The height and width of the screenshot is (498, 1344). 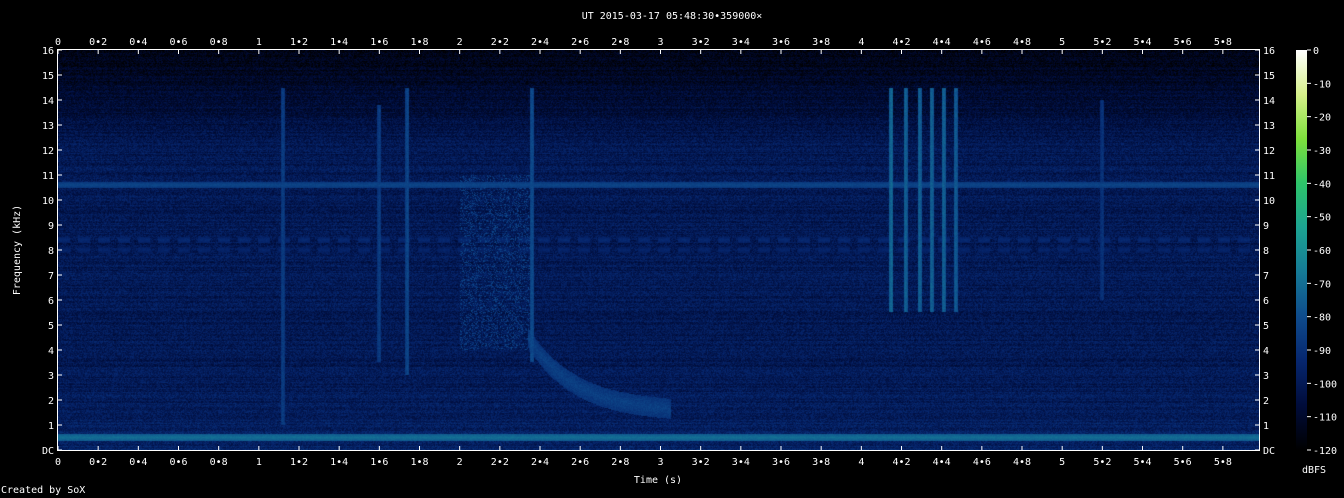 What do you see at coordinates (1266, 326) in the screenshot?
I see `y-tick-label-right: 5` at bounding box center [1266, 326].